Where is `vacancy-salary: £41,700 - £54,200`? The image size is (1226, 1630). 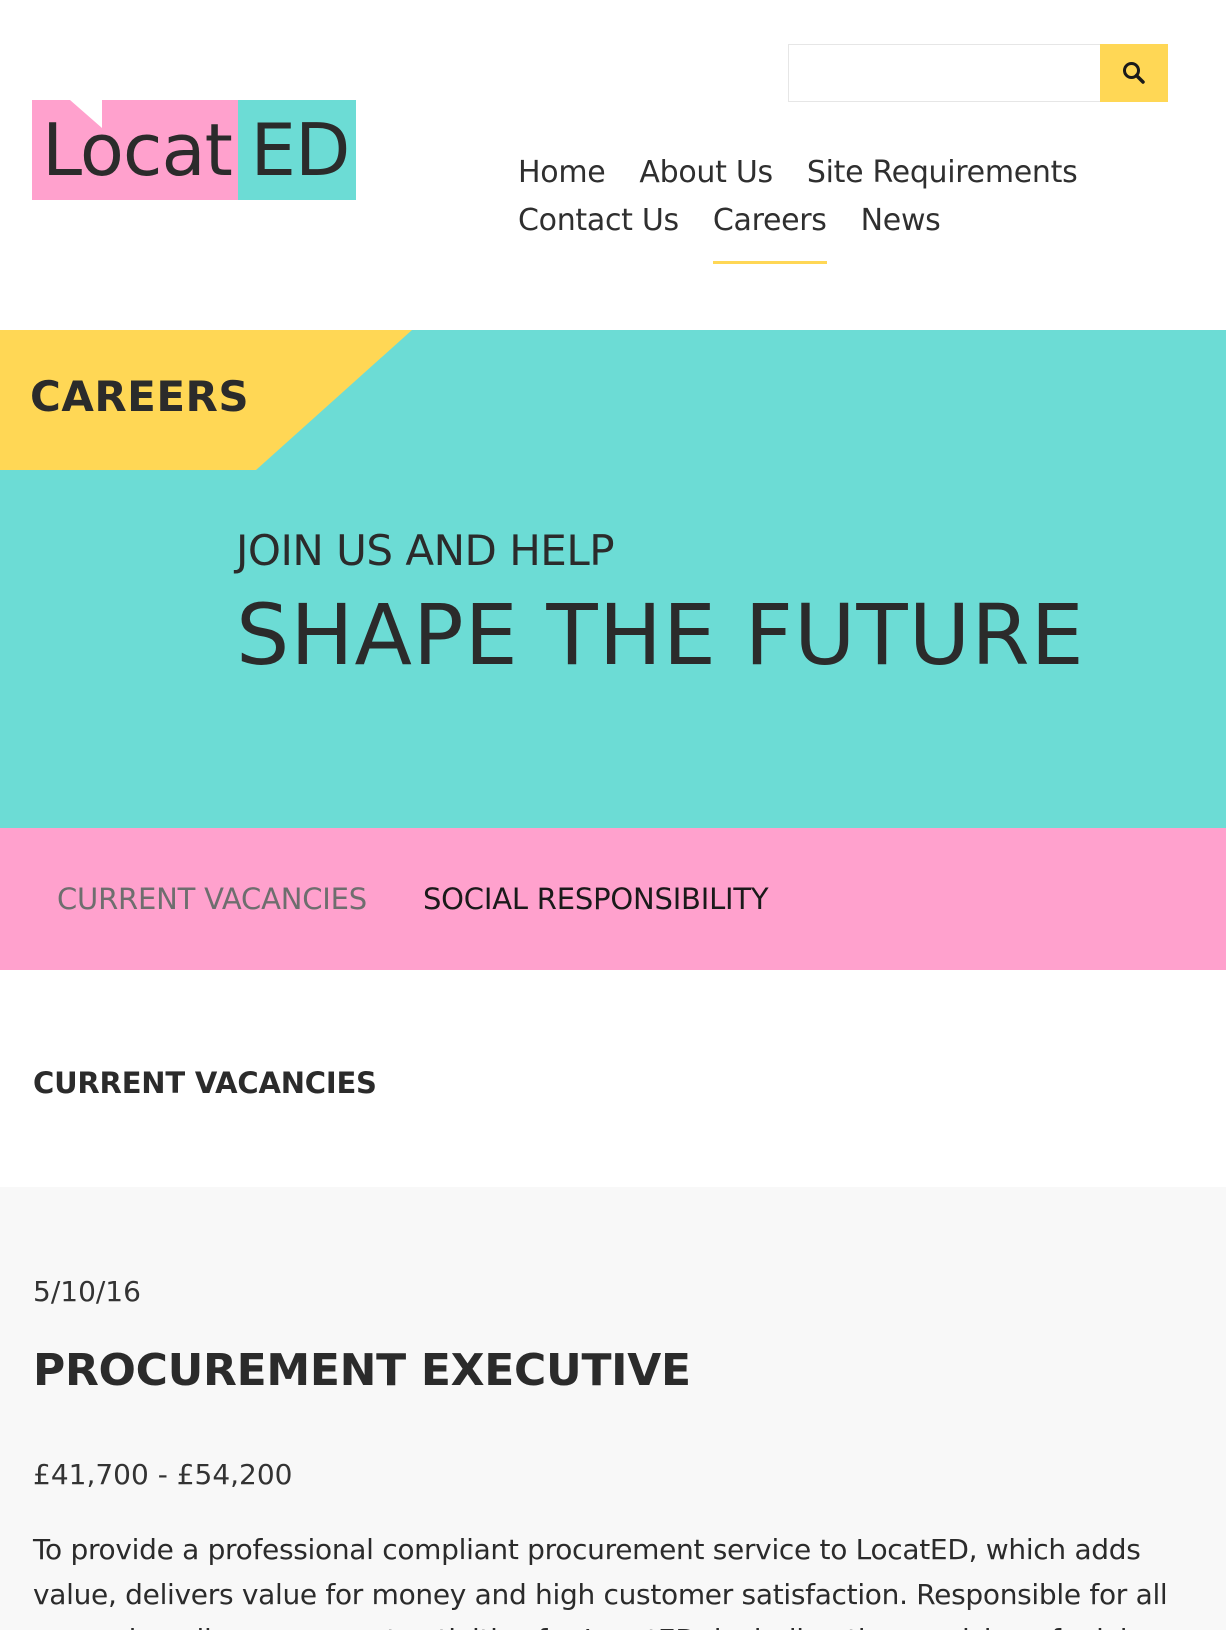 vacancy-salary: £41,700 - £54,200 is located at coordinates (163, 1474).